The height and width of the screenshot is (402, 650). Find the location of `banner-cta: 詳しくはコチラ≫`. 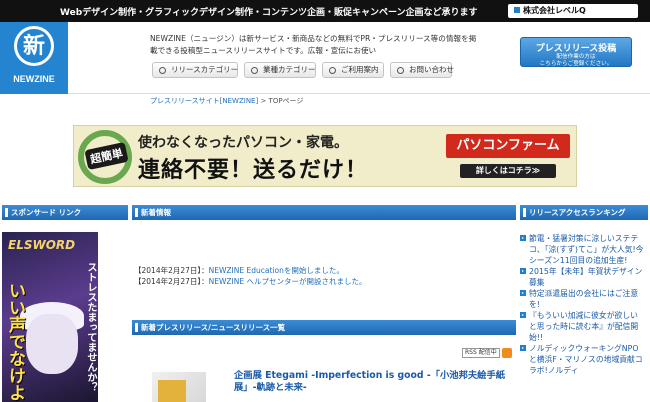

banner-cta: 詳しくはコチラ≫ is located at coordinates (508, 171).